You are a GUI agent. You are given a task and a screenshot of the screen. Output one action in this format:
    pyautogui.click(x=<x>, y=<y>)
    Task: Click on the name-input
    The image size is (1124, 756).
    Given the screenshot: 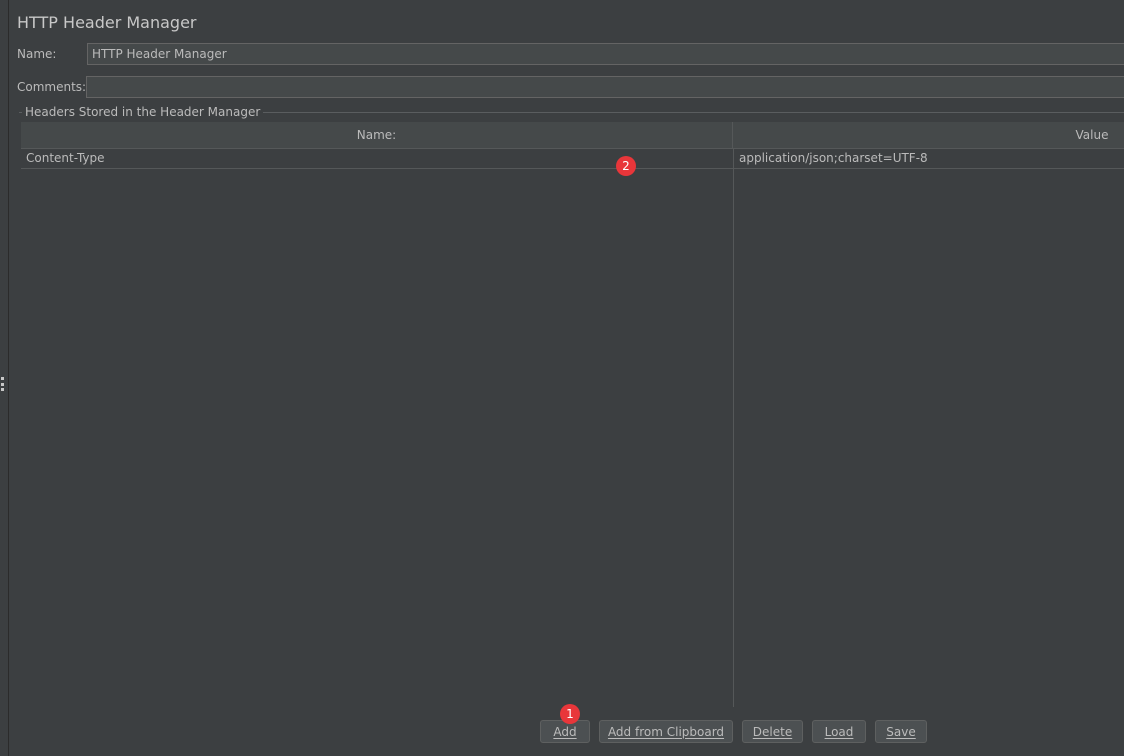 What is the action you would take?
    pyautogui.click(x=605, y=54)
    